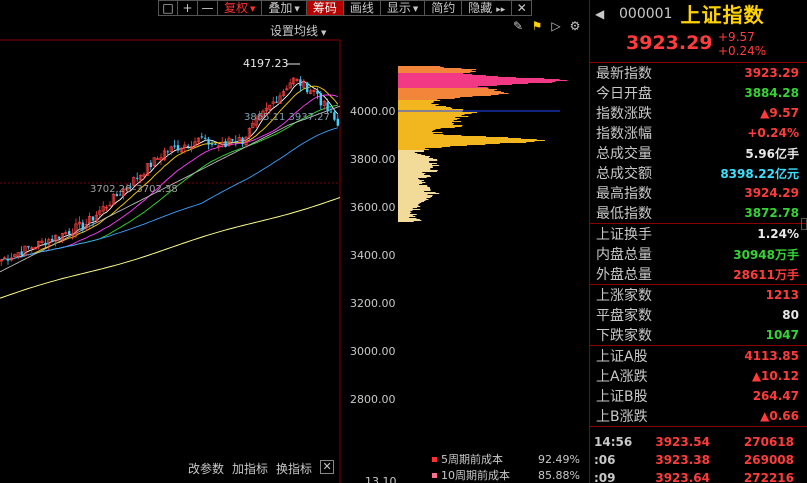  I want to click on quote-label: 上涨家数, so click(624, 296).